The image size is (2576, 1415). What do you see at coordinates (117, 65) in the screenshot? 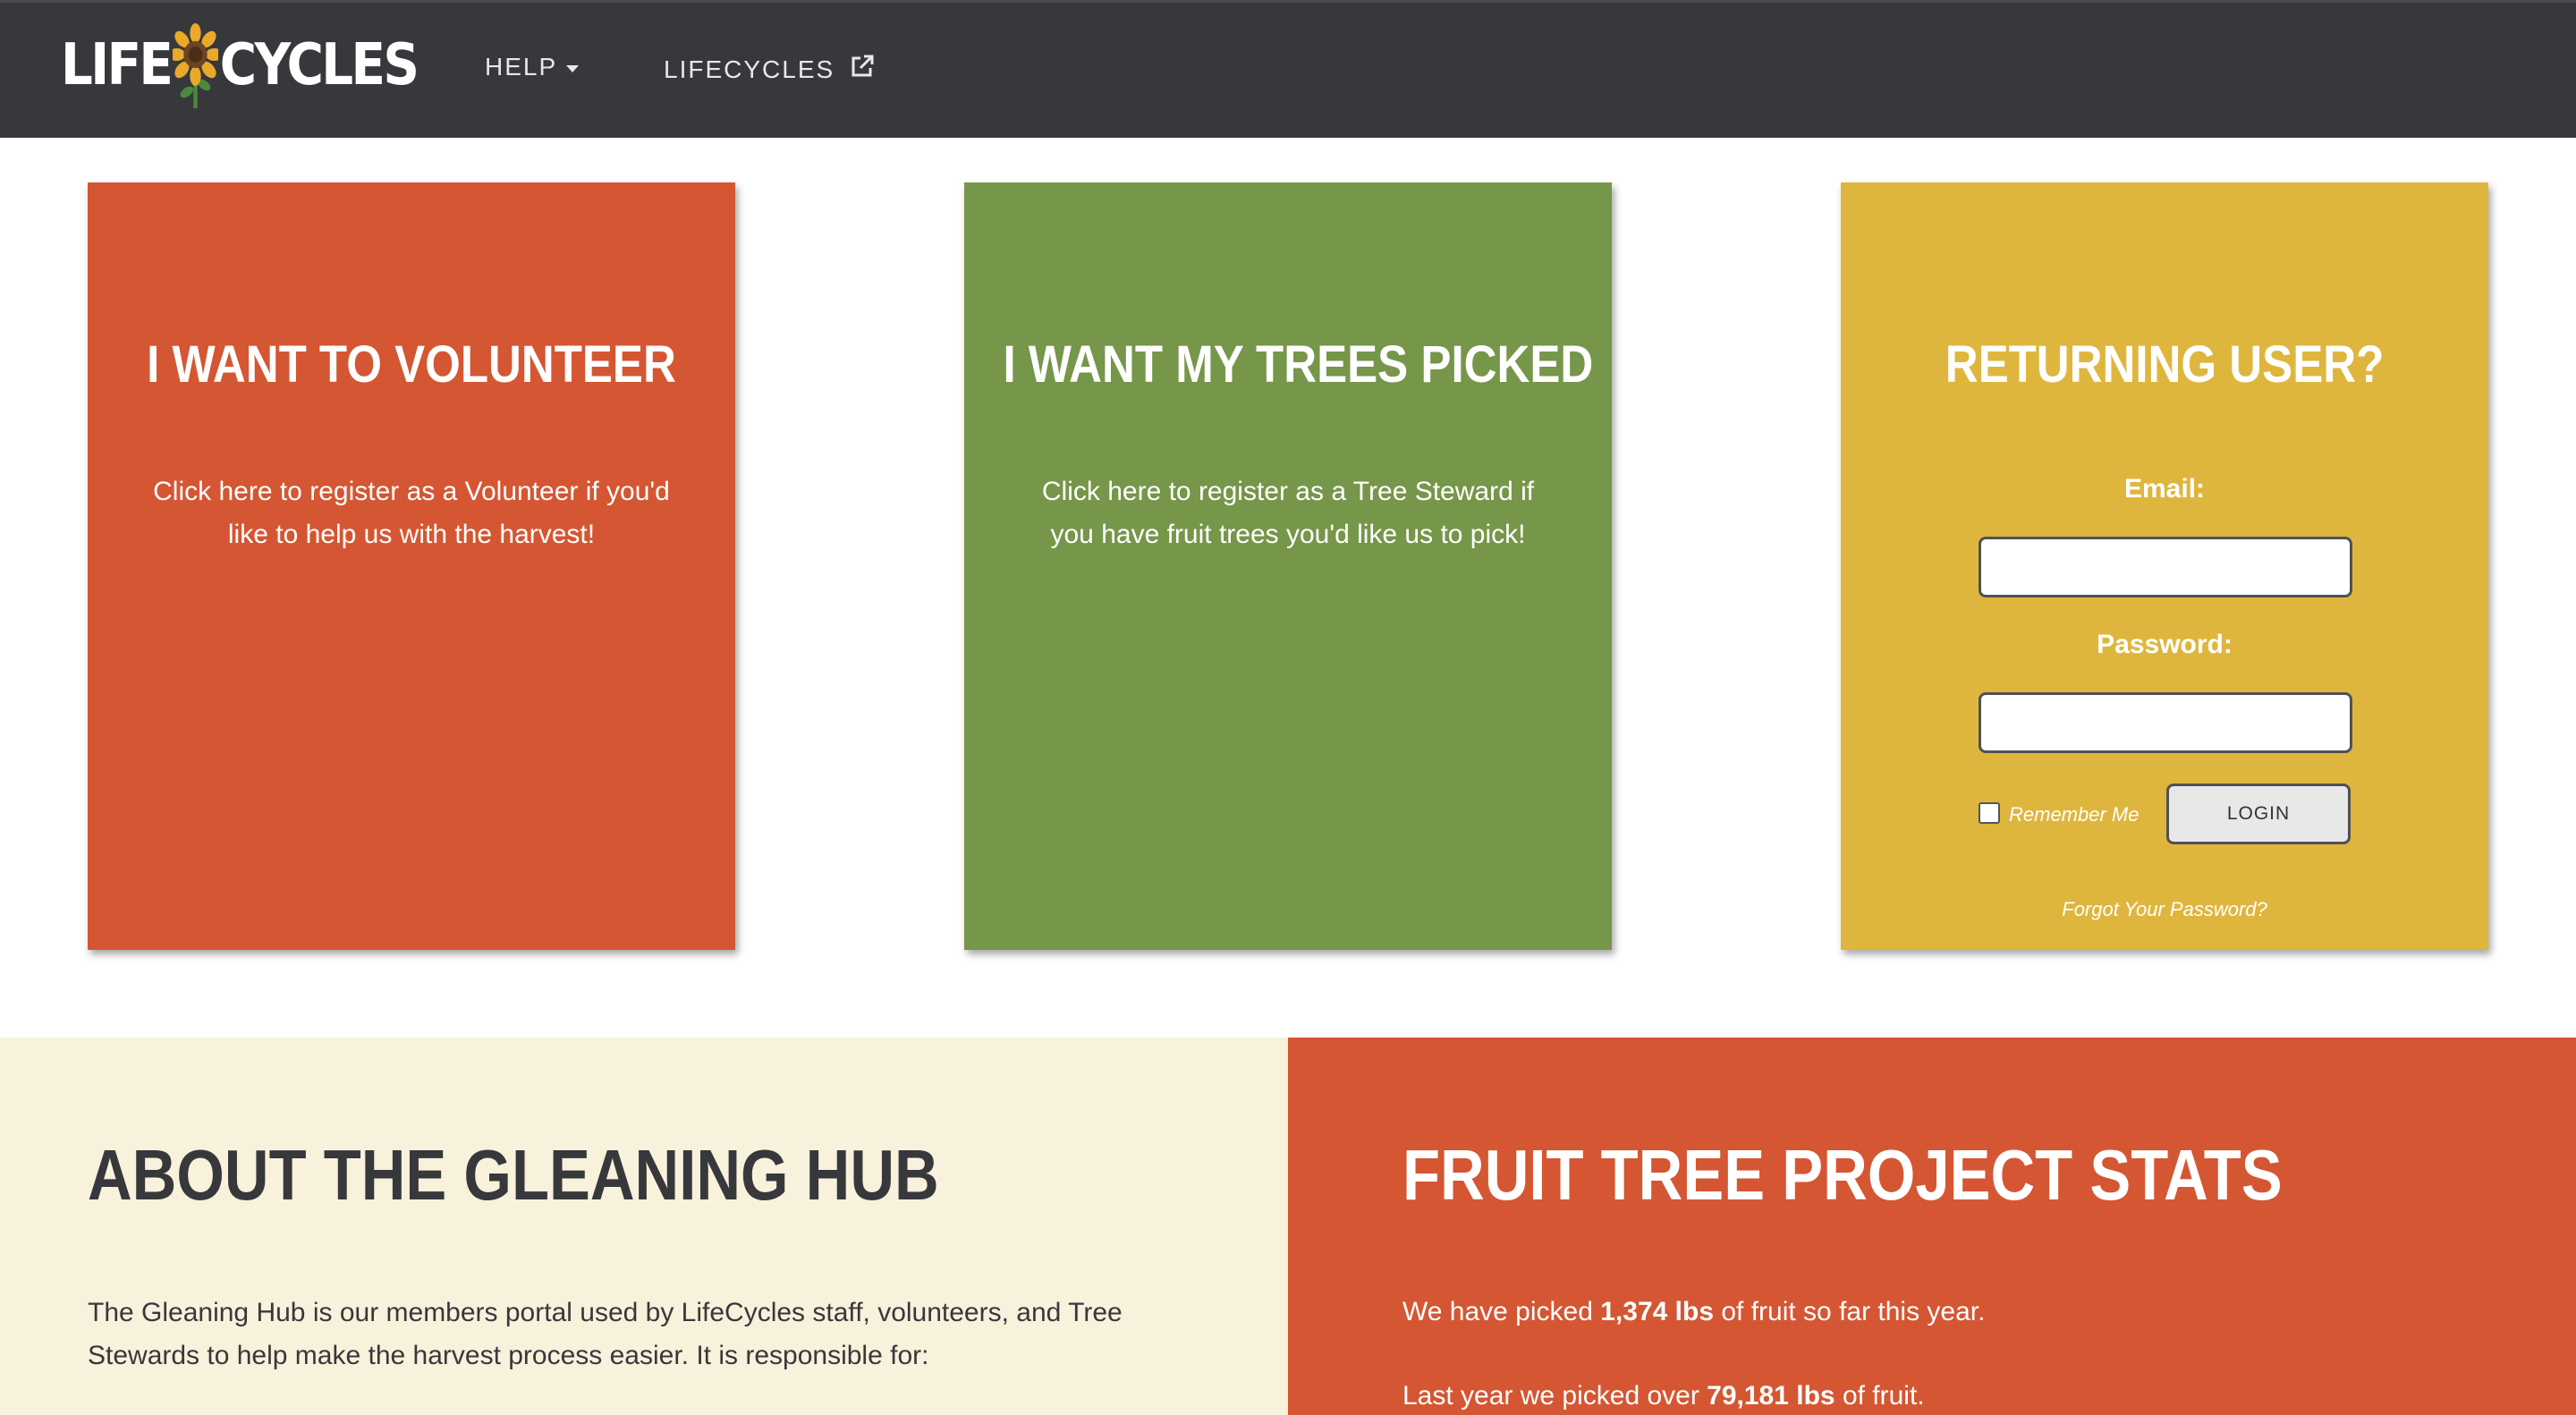
I see `logo-text-life: LIFE` at bounding box center [117, 65].